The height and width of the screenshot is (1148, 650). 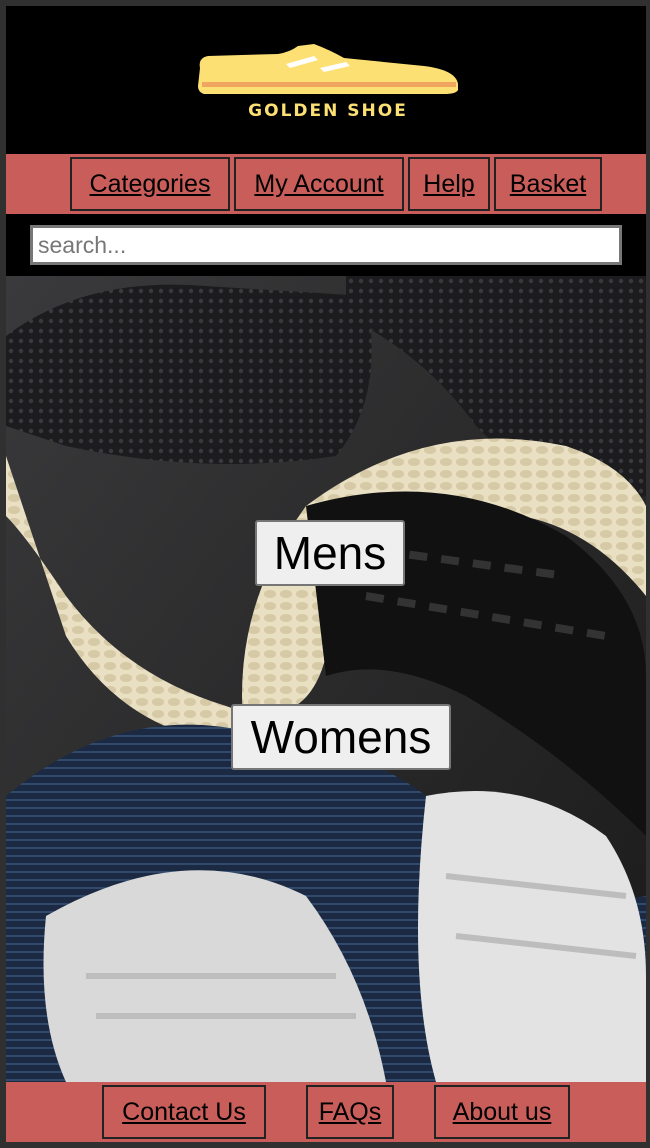 I want to click on footer-link-about-us: About us, so click(x=502, y=1112).